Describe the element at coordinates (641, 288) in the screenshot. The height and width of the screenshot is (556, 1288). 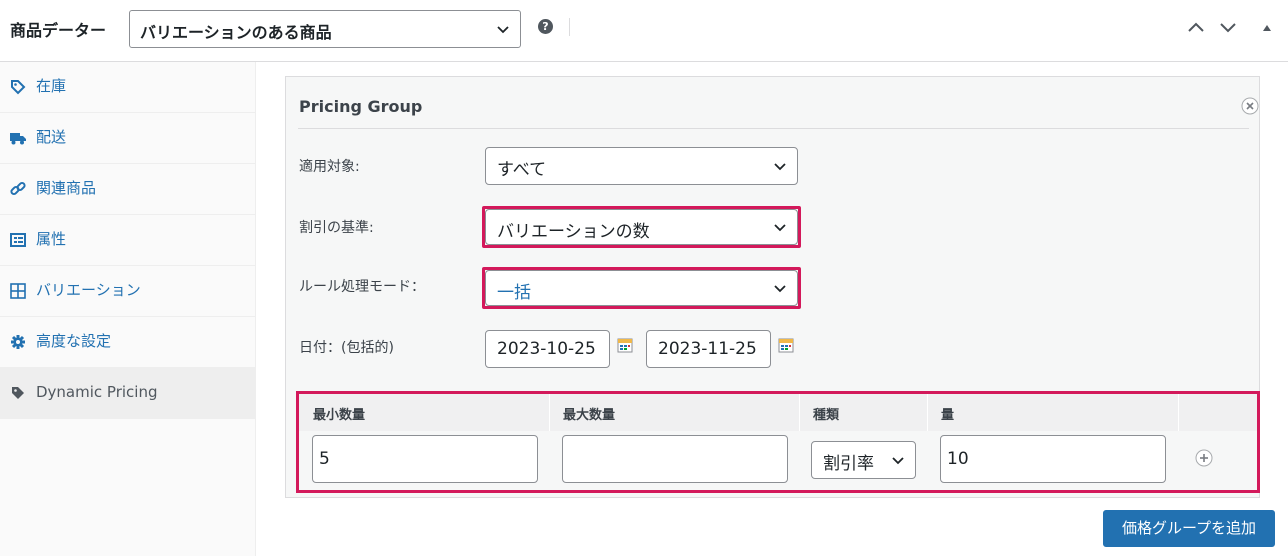
I see `rule-mode-select: 一括` at that location.